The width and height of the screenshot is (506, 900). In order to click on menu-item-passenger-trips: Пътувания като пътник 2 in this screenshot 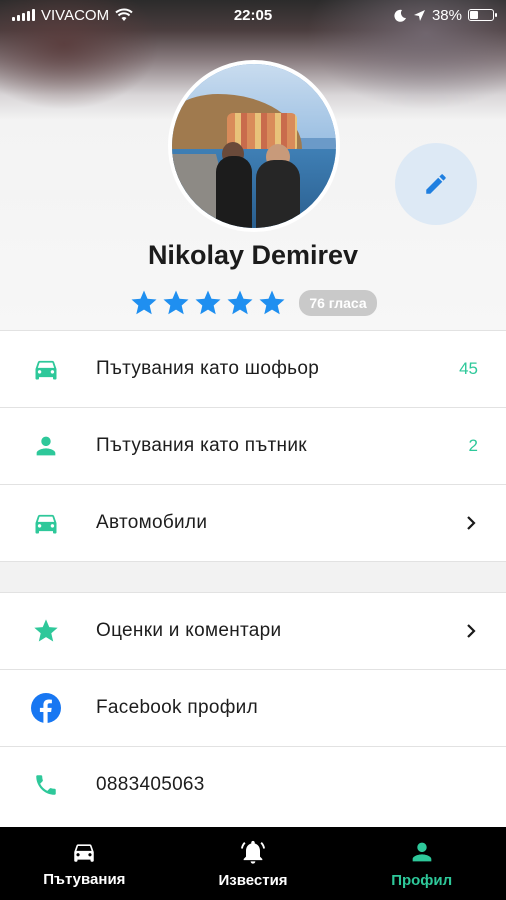, I will do `click(253, 445)`.